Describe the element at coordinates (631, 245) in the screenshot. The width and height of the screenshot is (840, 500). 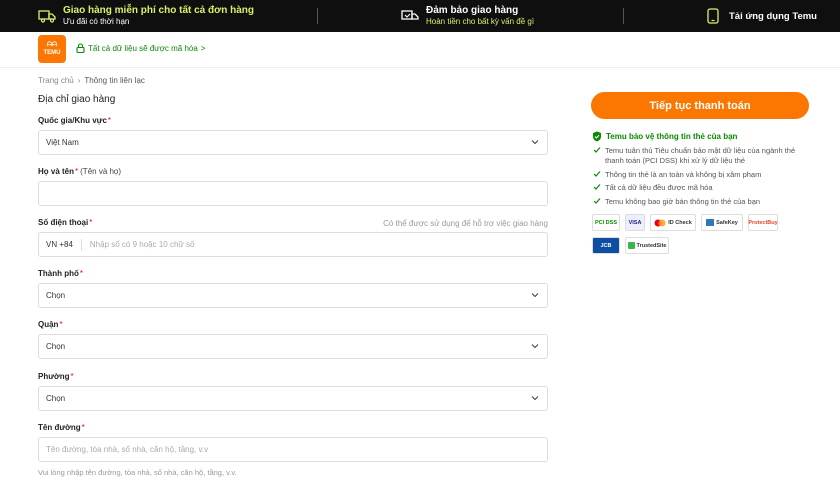
I see `trustedsite-check-icon` at that location.